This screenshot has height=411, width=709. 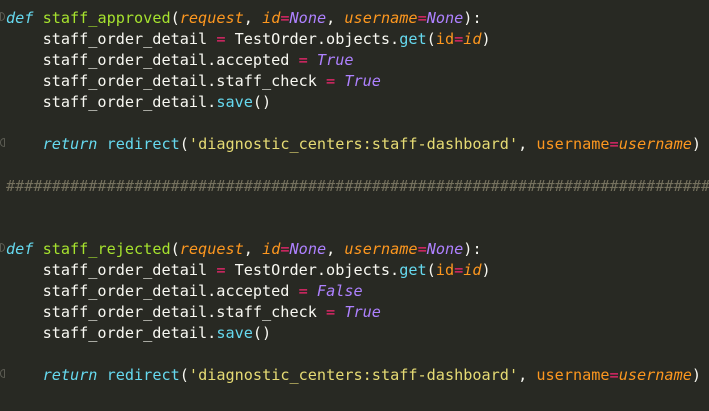 What do you see at coordinates (211, 18) in the screenshot?
I see `code-token: request` at bounding box center [211, 18].